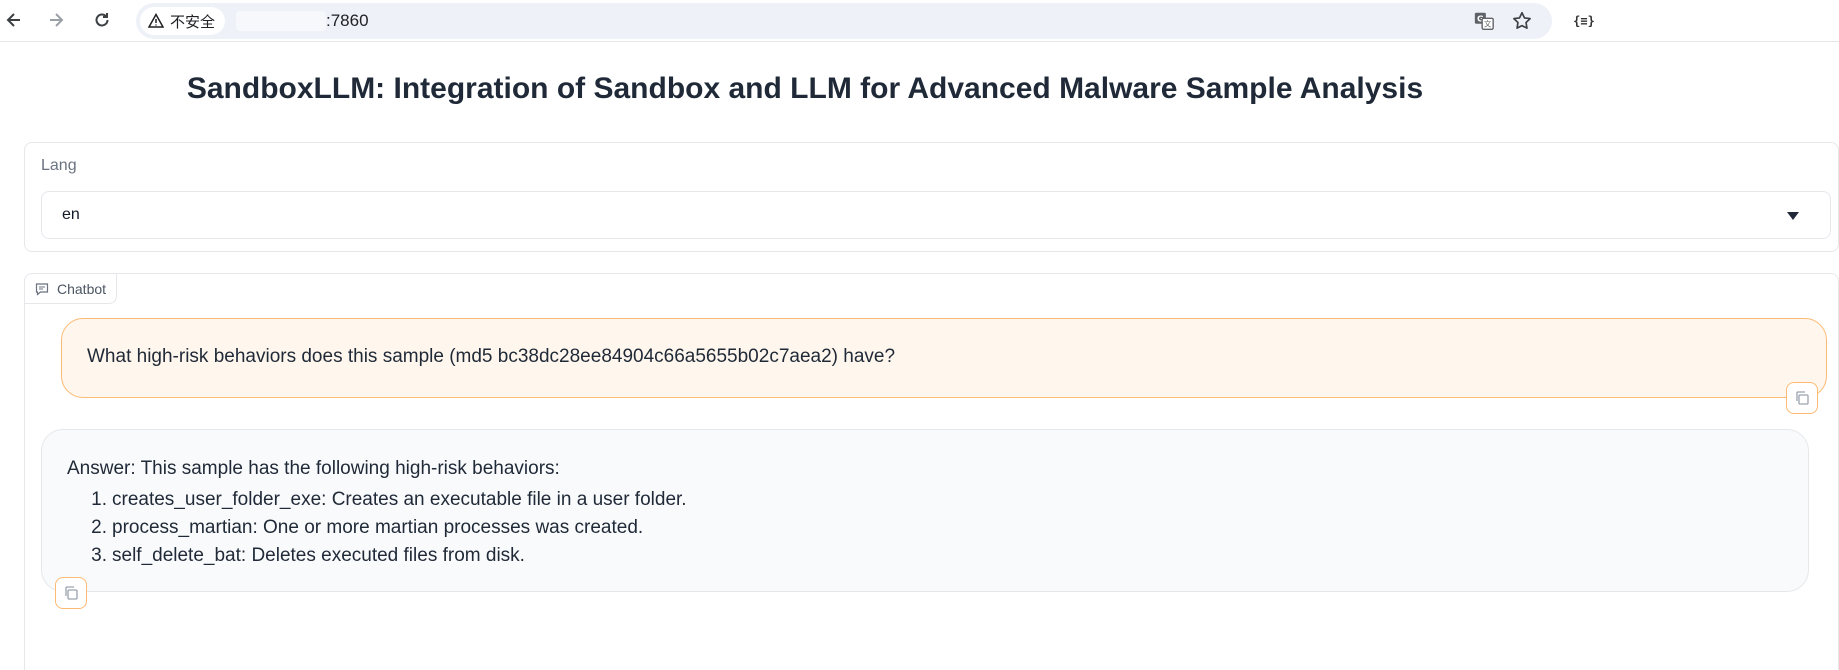 The image size is (1839, 670). What do you see at coordinates (1488, 24) in the screenshot?
I see `svg-text: 文` at bounding box center [1488, 24].